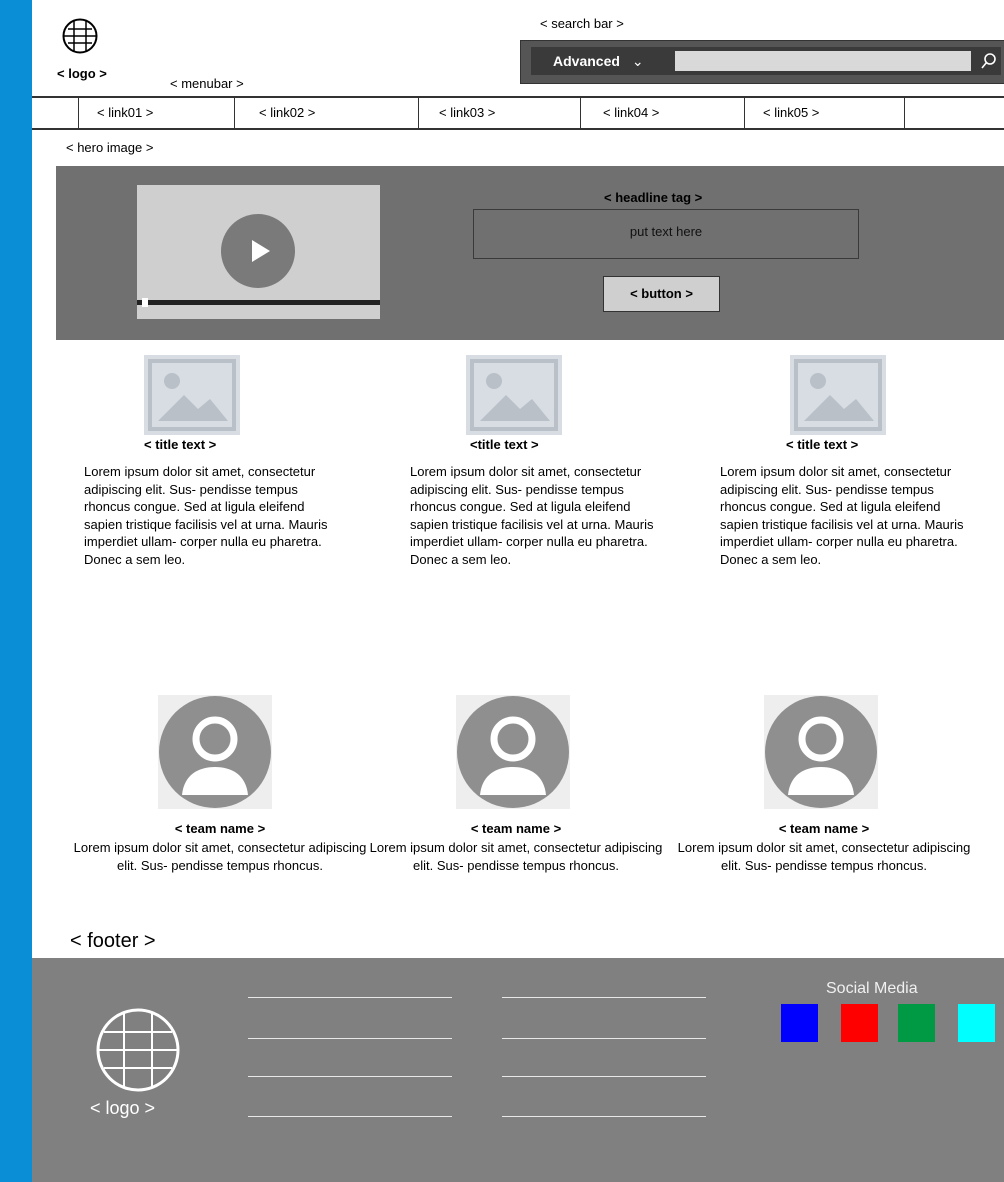  What do you see at coordinates (287, 112) in the screenshot?
I see `nav-link-label: < link02 >` at bounding box center [287, 112].